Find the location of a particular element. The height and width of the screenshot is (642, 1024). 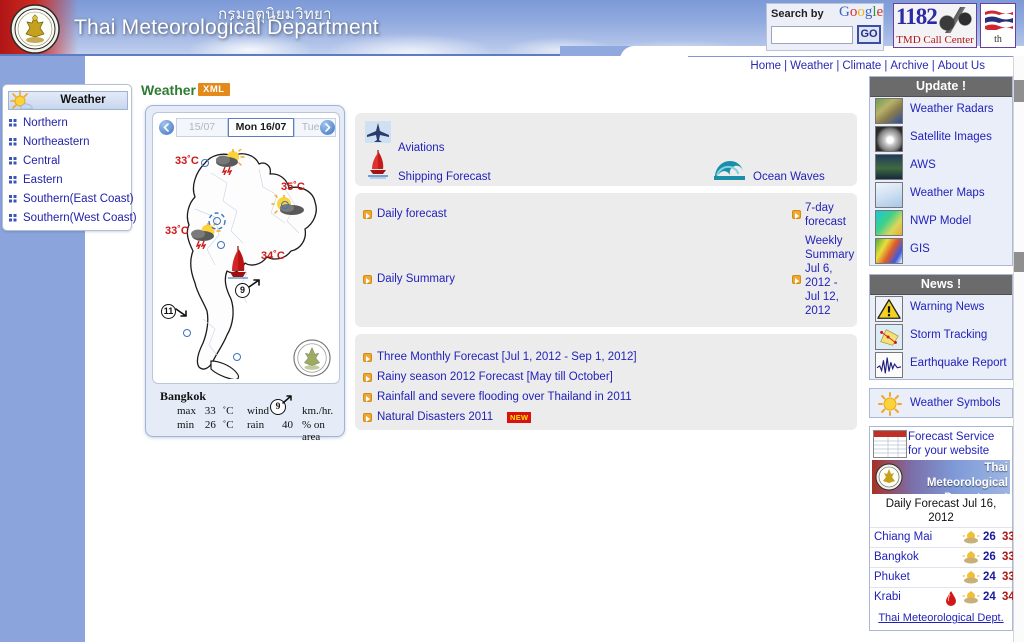

right-item-earthquake-report: Earthquake Report is located at coordinates (941, 365).